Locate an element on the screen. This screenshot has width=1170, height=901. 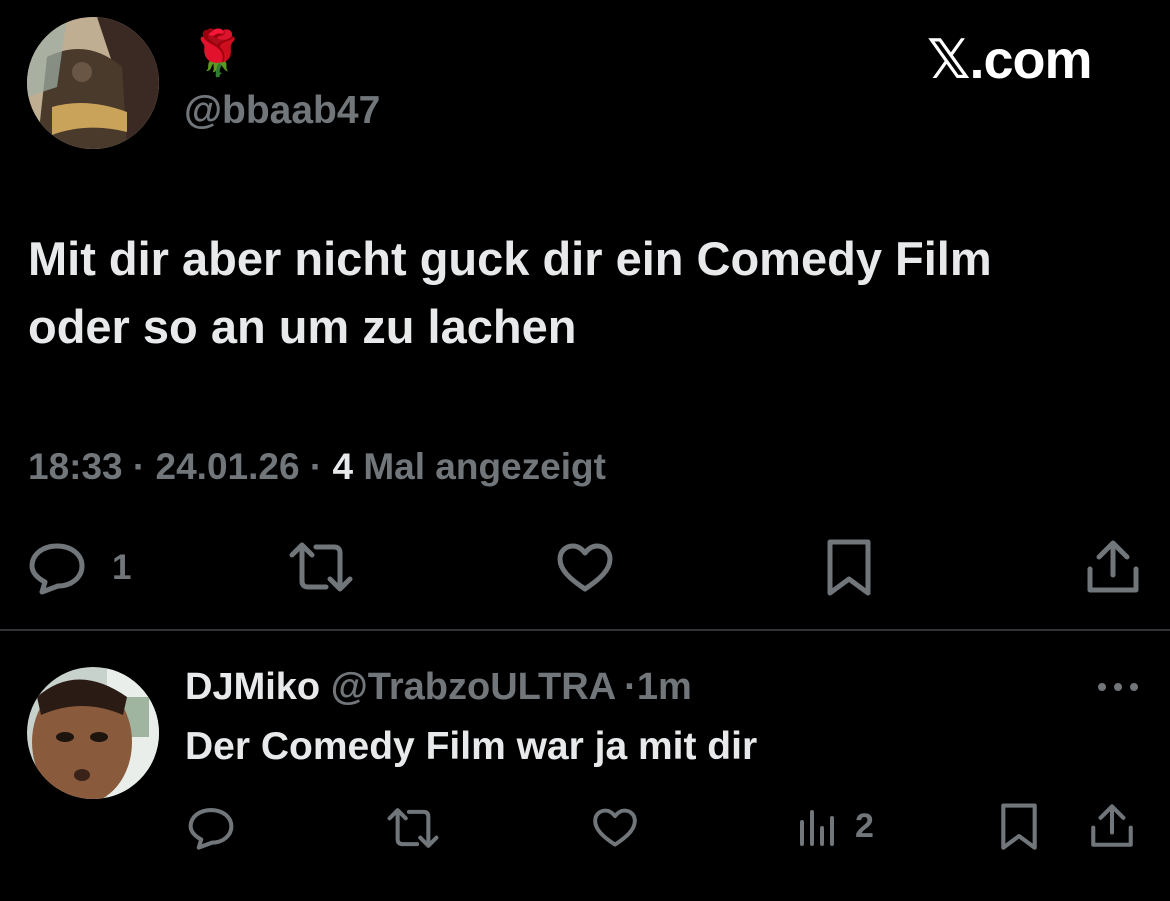
reply-handle: @TrabzoULTRA is located at coordinates (473, 687).